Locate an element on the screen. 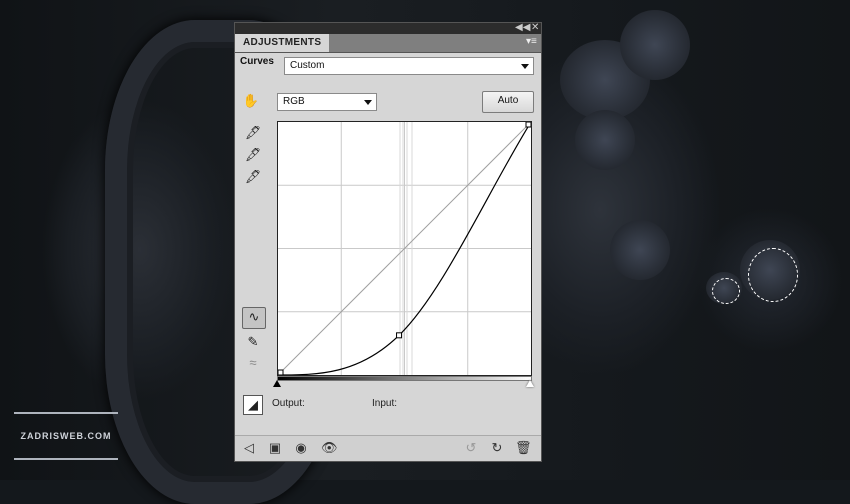 The width and height of the screenshot is (850, 504). tab-adjustments: ADJUSTMENTS is located at coordinates (282, 43).